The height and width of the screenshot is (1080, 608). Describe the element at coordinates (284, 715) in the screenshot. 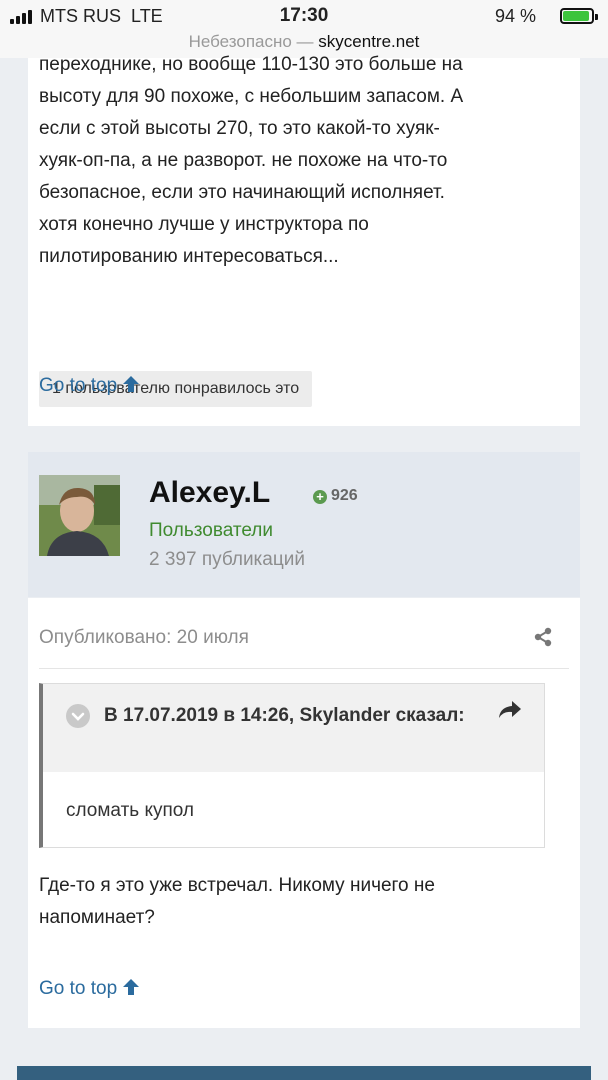

I see `quote-citation: В 17.07.2019 в 14:26, Skylander сказал:` at that location.